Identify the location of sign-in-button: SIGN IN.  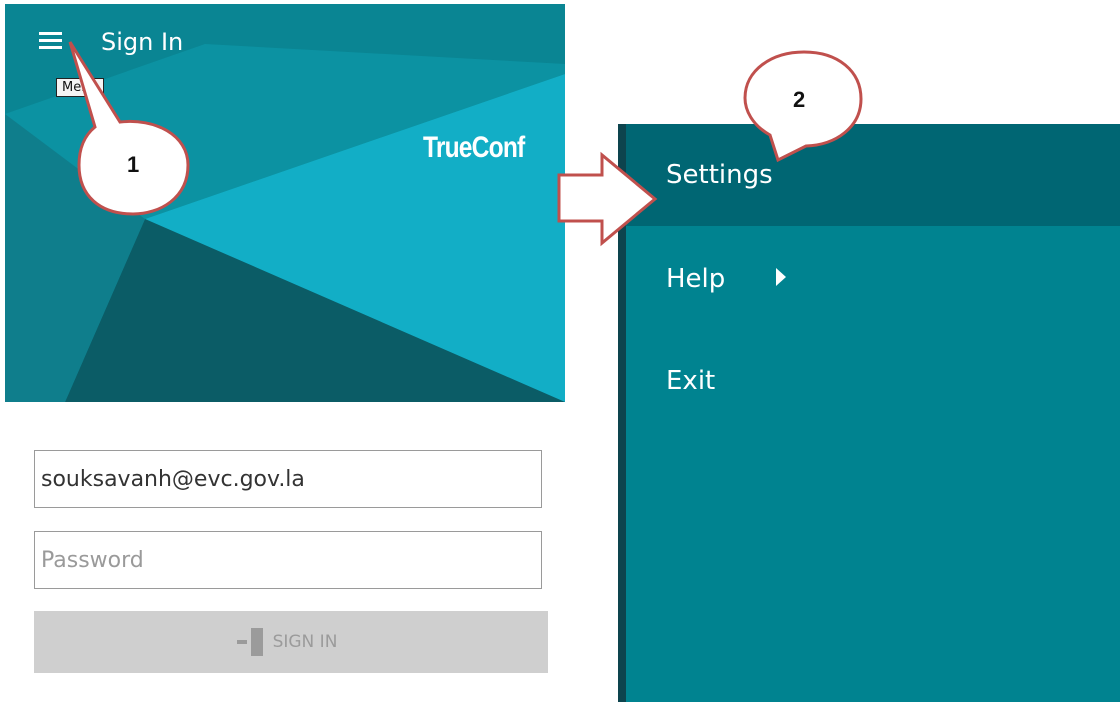
(291, 642).